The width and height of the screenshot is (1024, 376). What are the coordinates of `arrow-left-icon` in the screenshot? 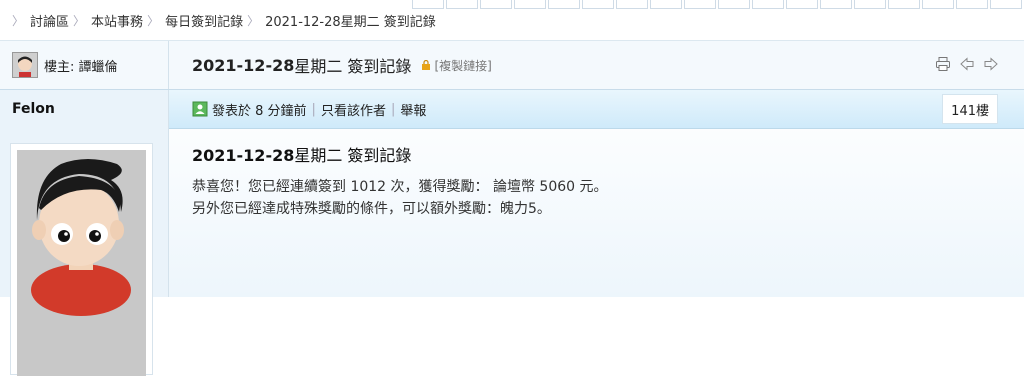 It's located at (967, 64).